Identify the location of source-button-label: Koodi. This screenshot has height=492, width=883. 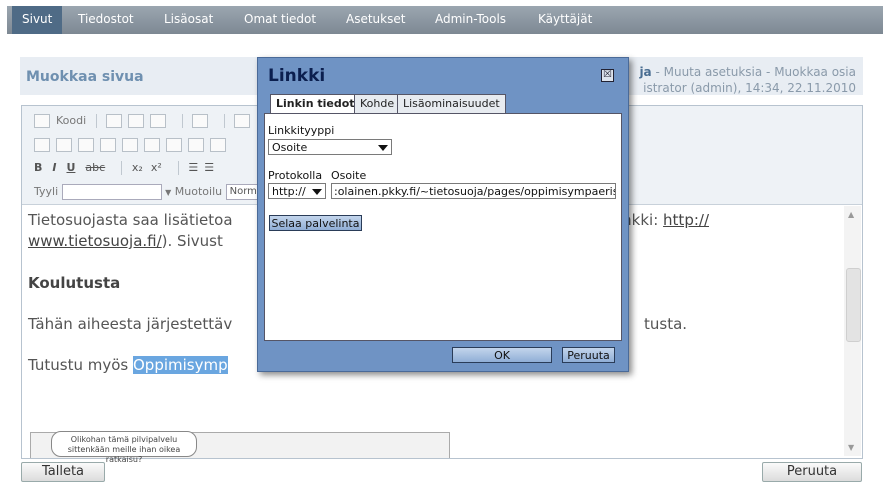
(71, 120).